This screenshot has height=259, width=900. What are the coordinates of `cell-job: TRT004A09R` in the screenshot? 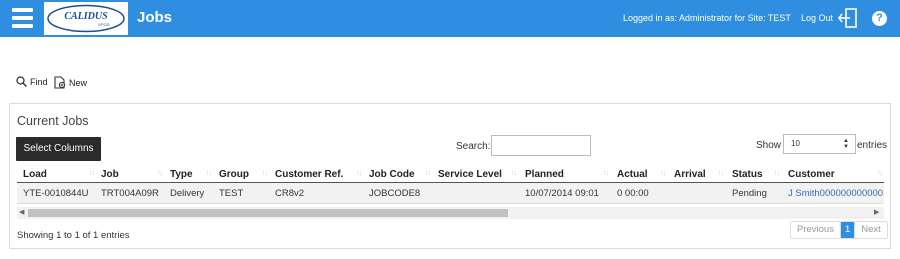 It's located at (130, 193).